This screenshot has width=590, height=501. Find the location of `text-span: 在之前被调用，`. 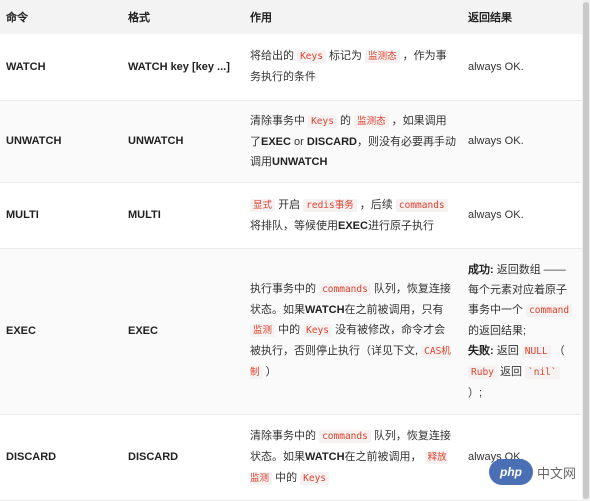

text-span: 在之前被调用， is located at coordinates (384, 456).